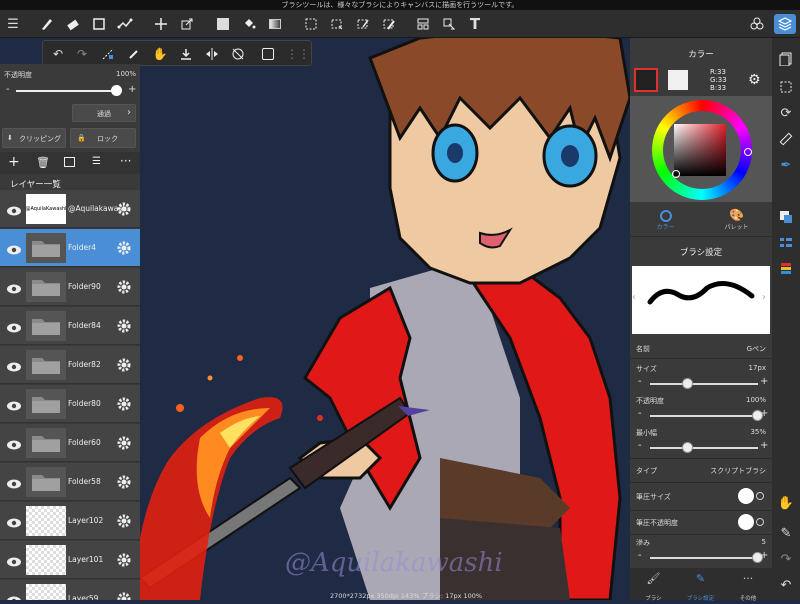 The image size is (800, 604). What do you see at coordinates (764, 445) in the screenshot?
I see `min-width-plus-button: +` at bounding box center [764, 445].